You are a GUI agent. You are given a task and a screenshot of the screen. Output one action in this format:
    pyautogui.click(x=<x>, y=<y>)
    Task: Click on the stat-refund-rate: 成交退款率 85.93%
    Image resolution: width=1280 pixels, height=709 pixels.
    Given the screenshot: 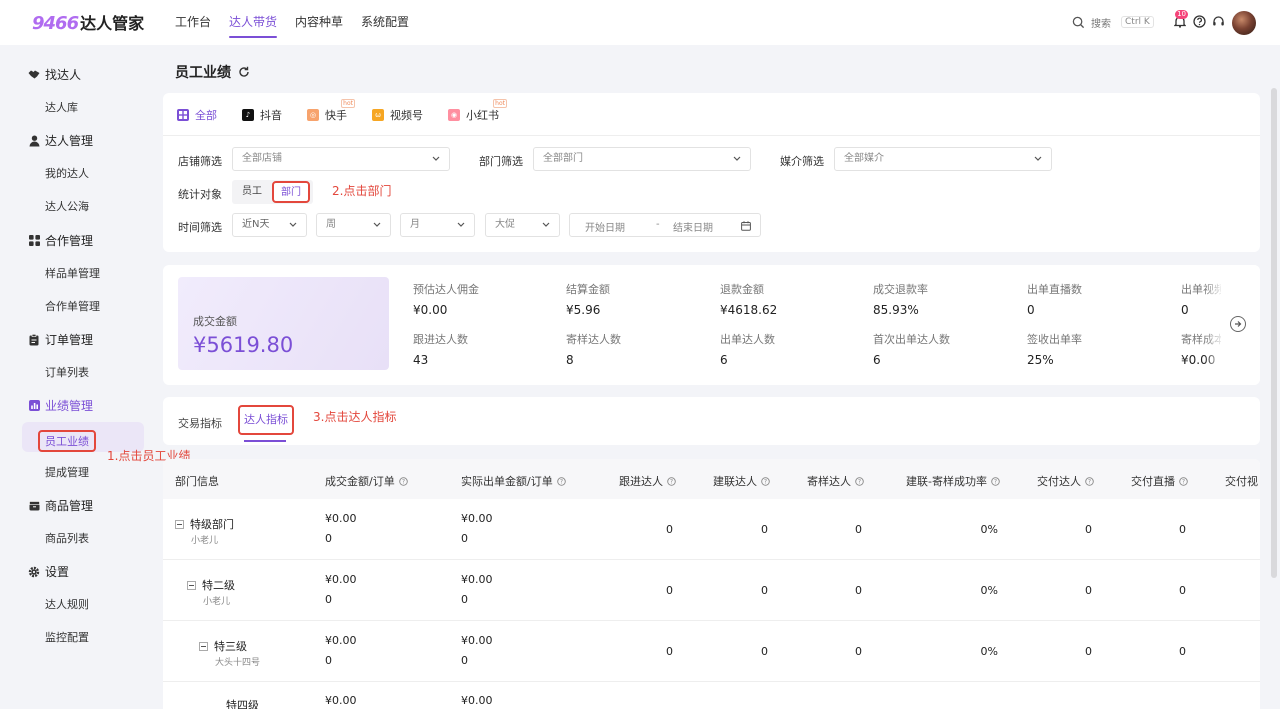 What is the action you would take?
    pyautogui.click(x=900, y=299)
    